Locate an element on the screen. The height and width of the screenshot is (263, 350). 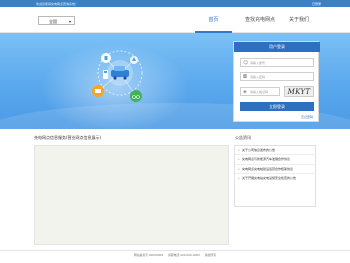
password-field: ◘ is located at coordinates (277, 76).